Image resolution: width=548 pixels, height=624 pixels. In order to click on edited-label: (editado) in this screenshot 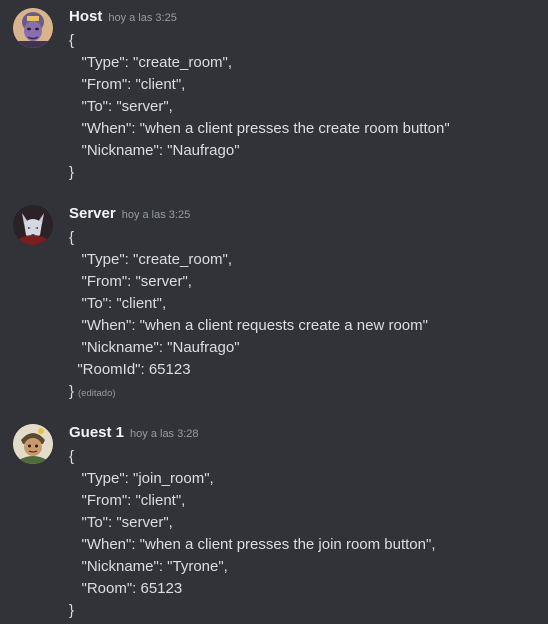, I will do `click(97, 393)`.